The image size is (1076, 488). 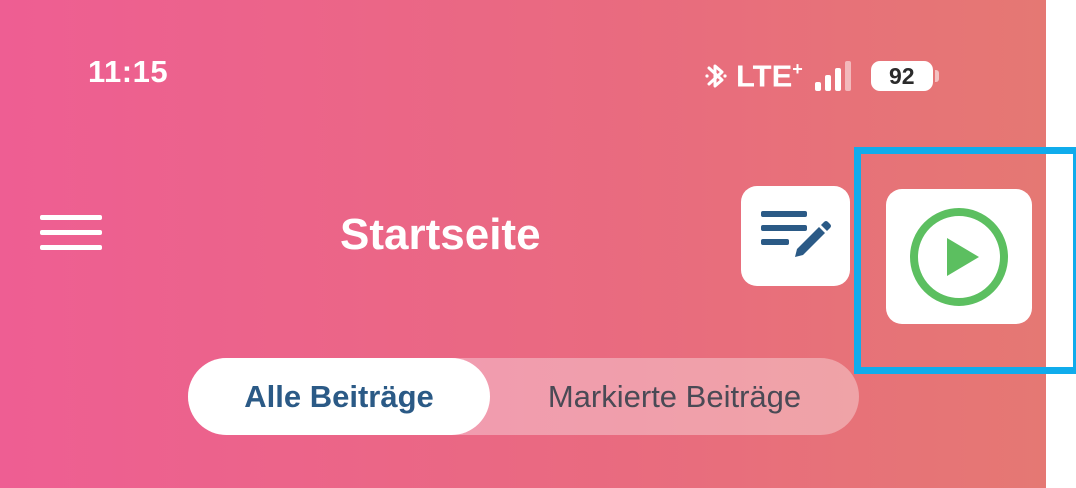 What do you see at coordinates (128, 71) in the screenshot?
I see `status-time: 11:15` at bounding box center [128, 71].